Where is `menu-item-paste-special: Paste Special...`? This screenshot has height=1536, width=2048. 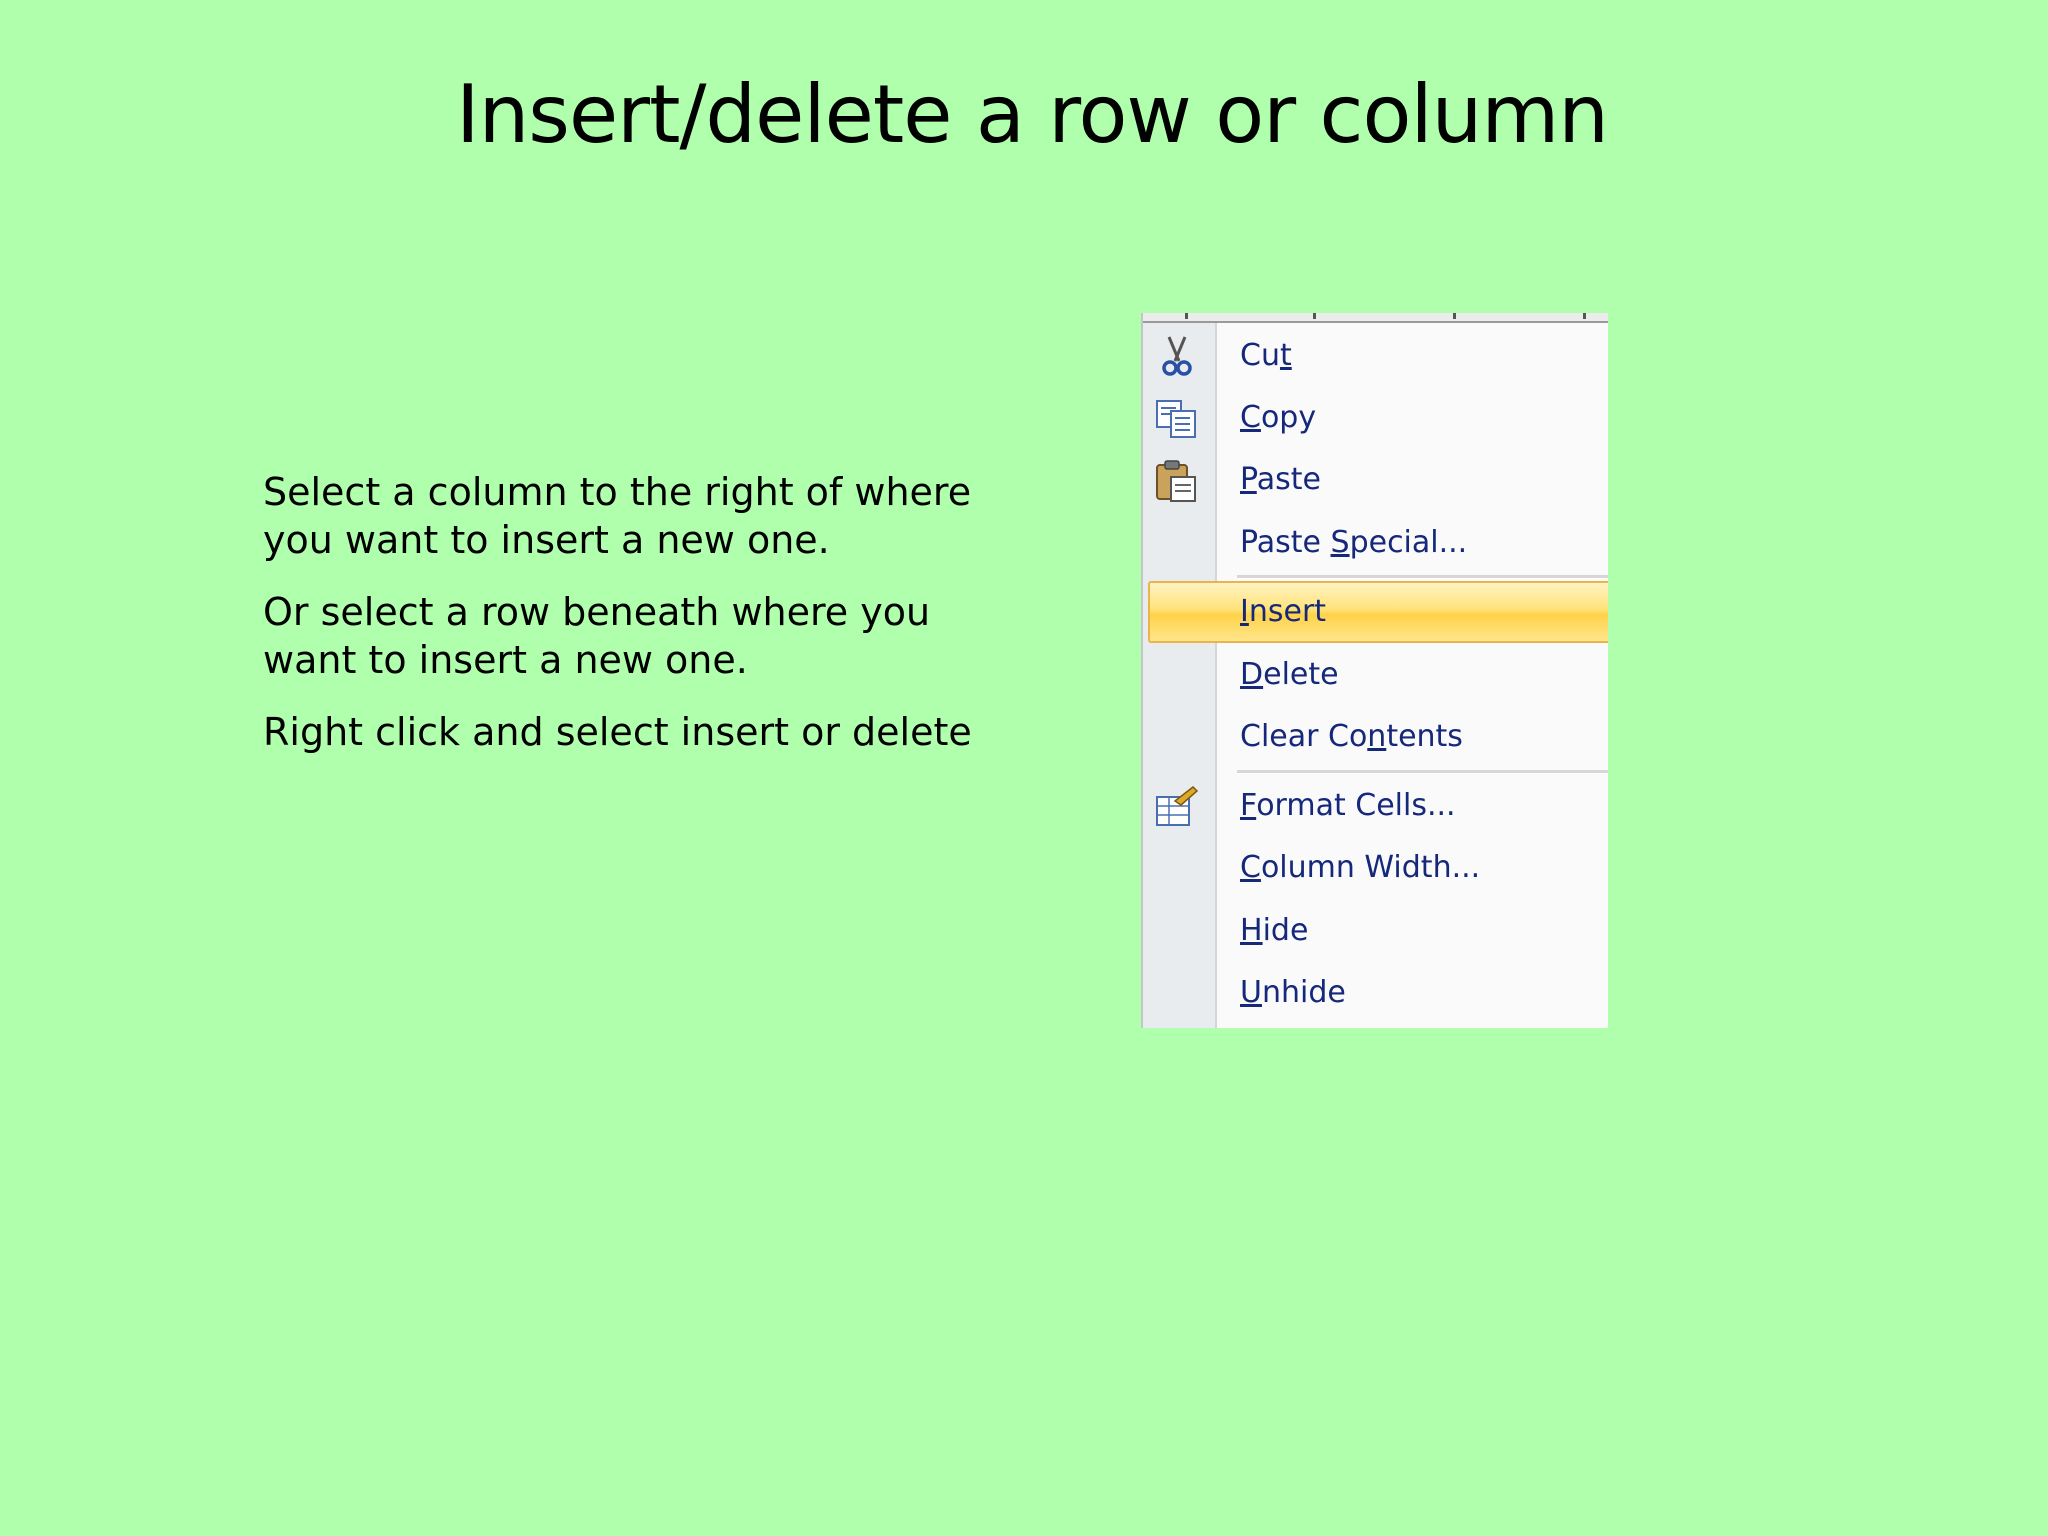 menu-item-paste-special: Paste Special... is located at coordinates (1375, 543).